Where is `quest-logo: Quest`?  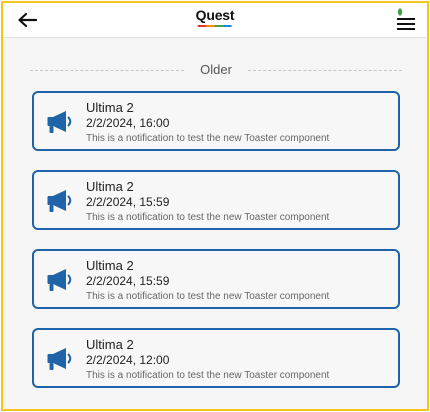 quest-logo: Quest is located at coordinates (215, 17).